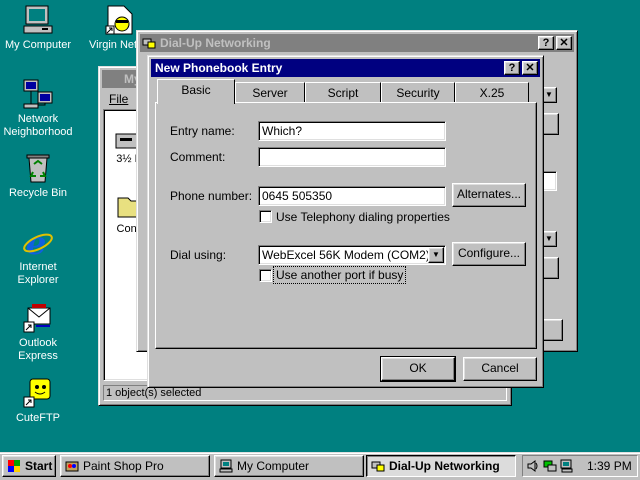 Image resolution: width=640 pixels, height=480 pixels. What do you see at coordinates (436, 255) in the screenshot?
I see `chevron-down-icon: ▼` at bounding box center [436, 255].